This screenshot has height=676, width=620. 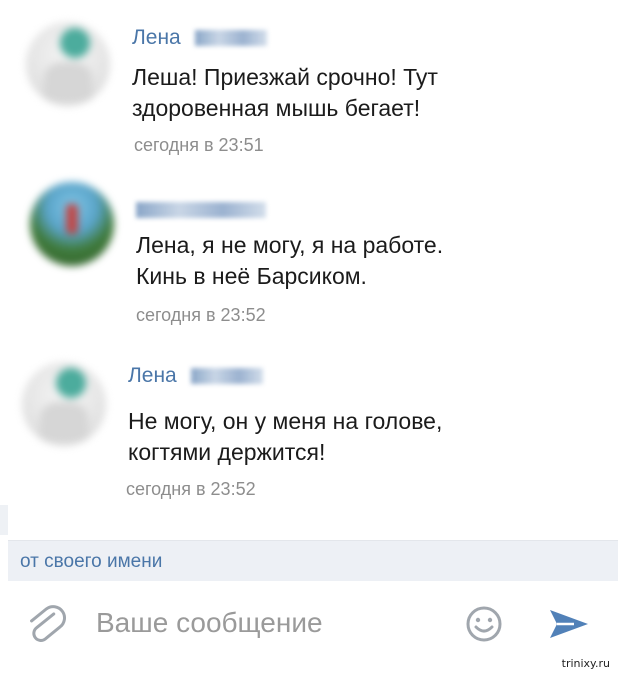 What do you see at coordinates (209, 623) in the screenshot?
I see `message-input: Ваше сообщение` at bounding box center [209, 623].